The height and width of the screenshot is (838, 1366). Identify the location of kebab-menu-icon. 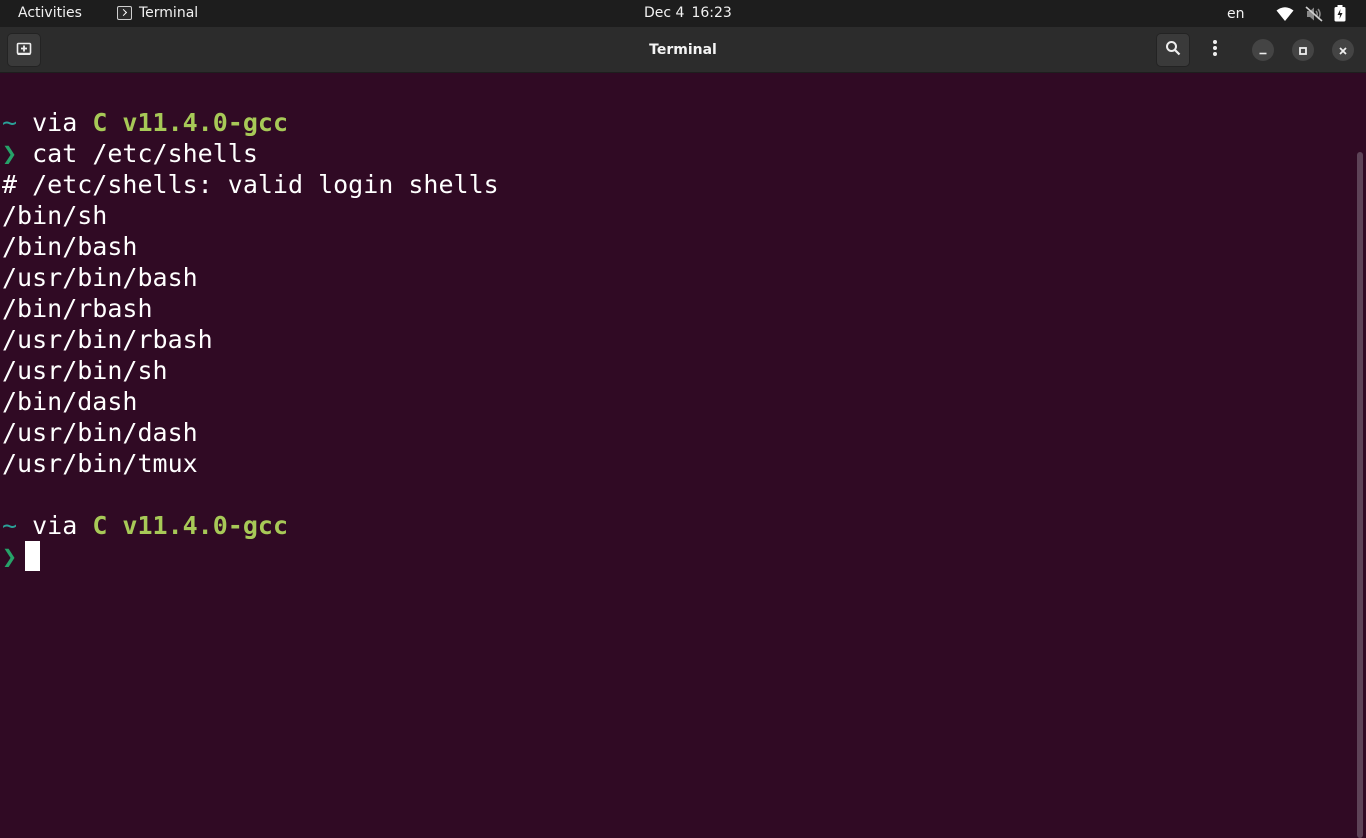
(1215, 50).